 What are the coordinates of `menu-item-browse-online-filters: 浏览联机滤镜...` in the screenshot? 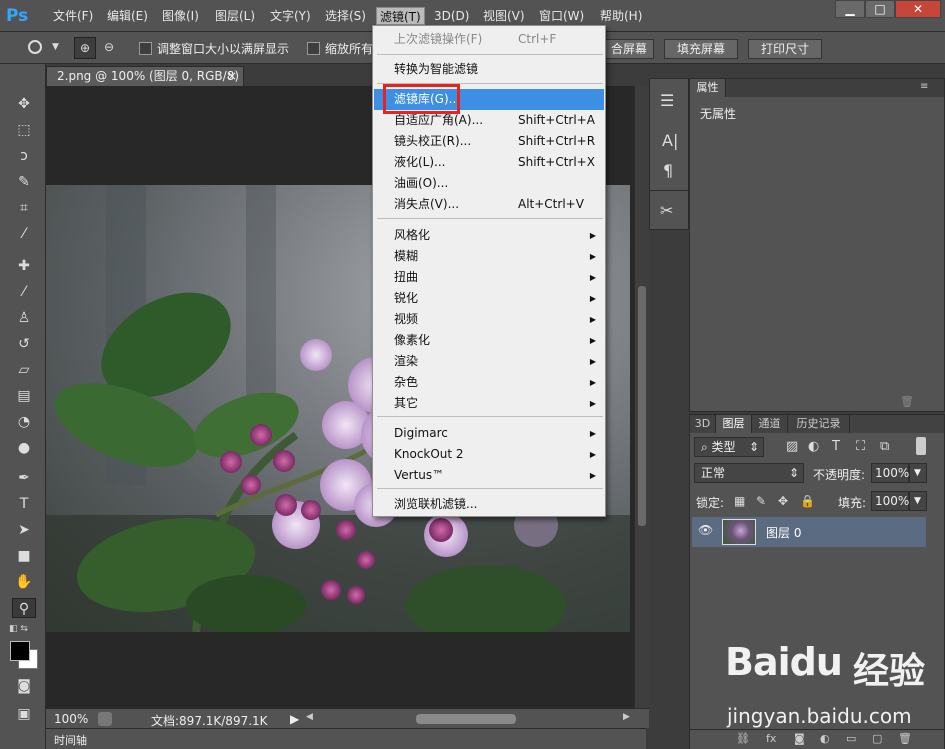 It's located at (489, 504).